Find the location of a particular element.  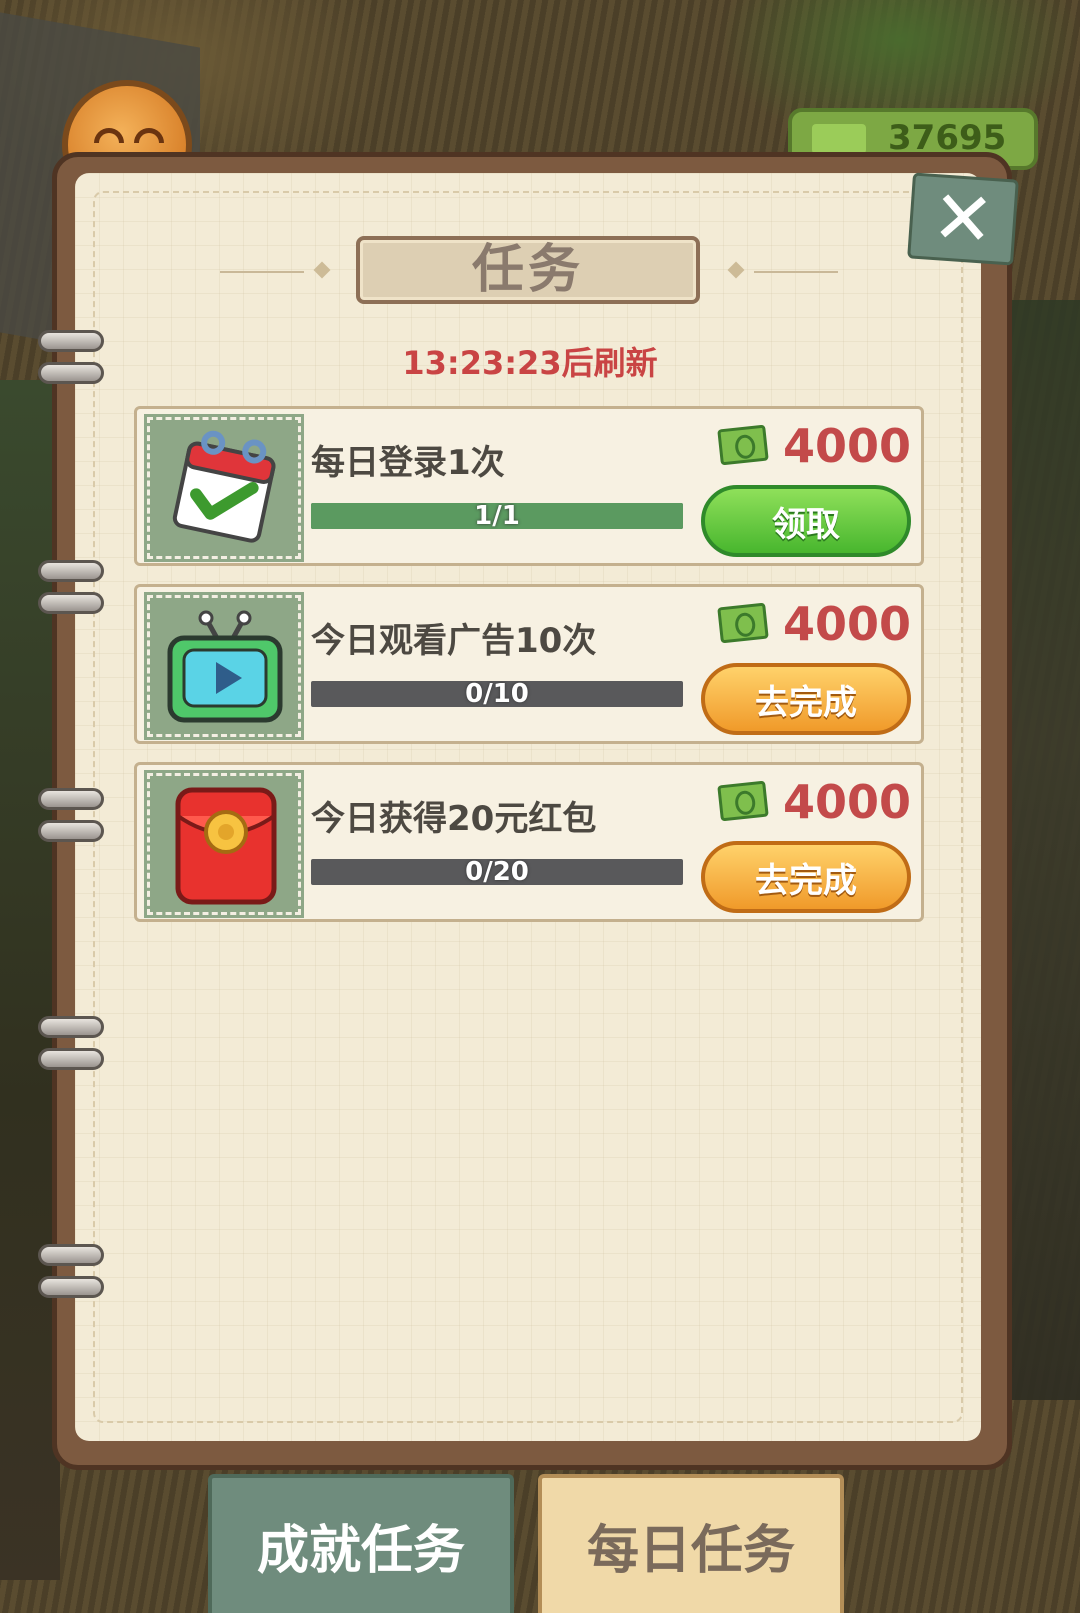

task-progress-text: 0/20 is located at coordinates (497, 872).